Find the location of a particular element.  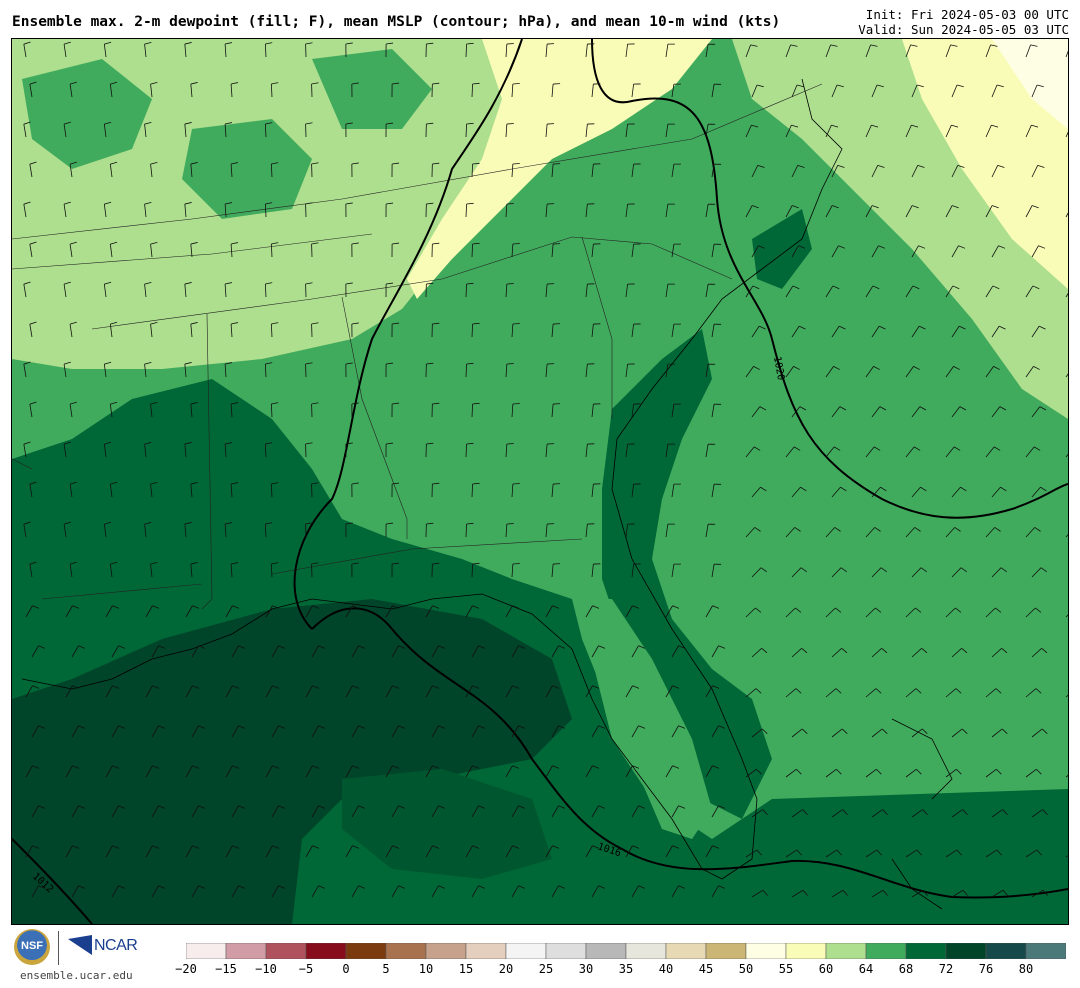

colorbar-tick-label: 15 is located at coordinates (466, 969).